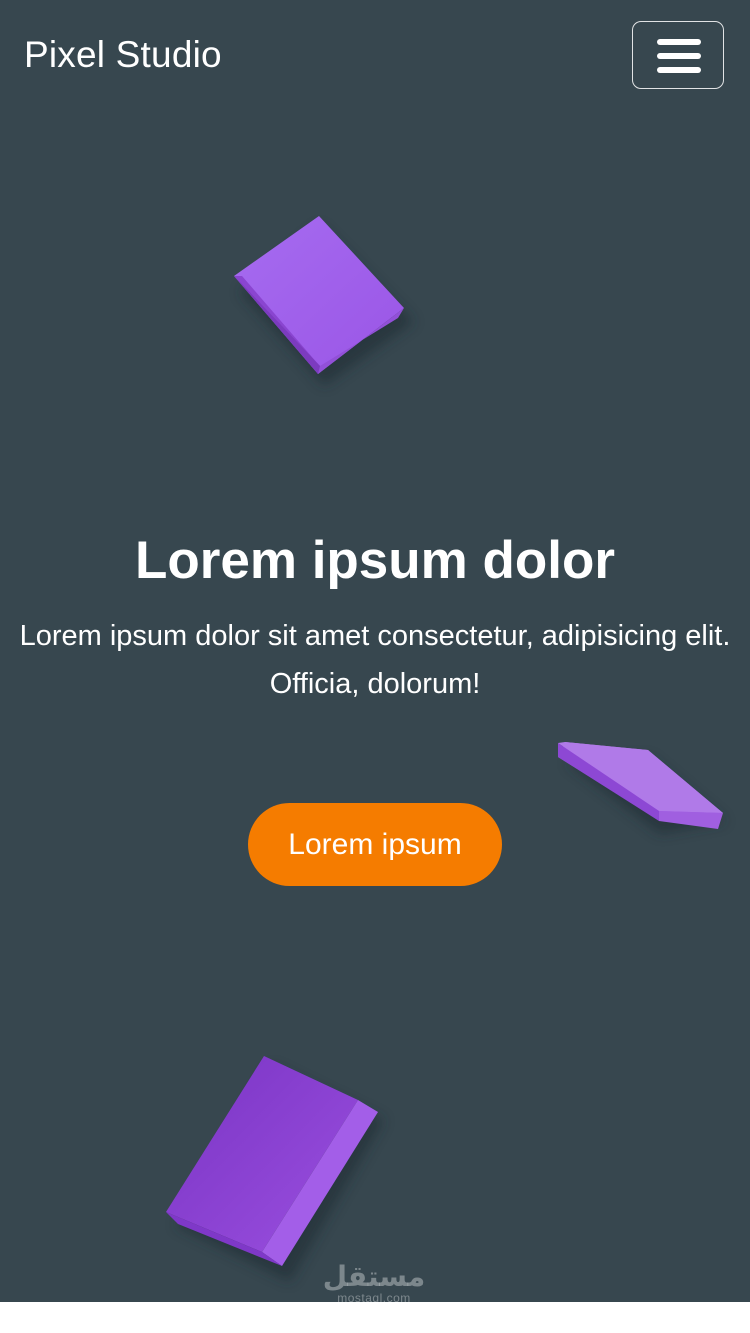  I want to click on menu-toggle-button, so click(678, 55).